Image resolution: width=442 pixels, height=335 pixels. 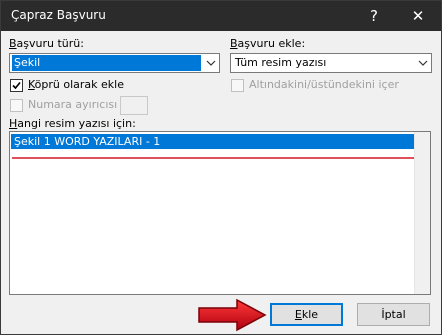 I want to click on close-icon: ✕, so click(x=418, y=16).